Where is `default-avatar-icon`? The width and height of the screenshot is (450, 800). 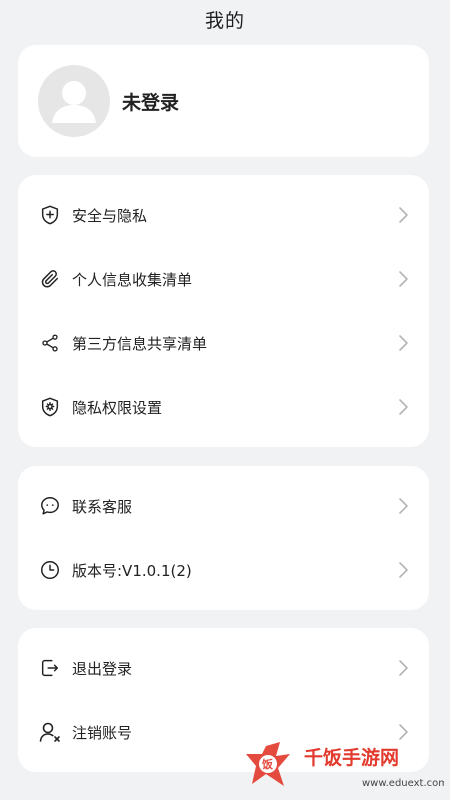
default-avatar-icon is located at coordinates (74, 102).